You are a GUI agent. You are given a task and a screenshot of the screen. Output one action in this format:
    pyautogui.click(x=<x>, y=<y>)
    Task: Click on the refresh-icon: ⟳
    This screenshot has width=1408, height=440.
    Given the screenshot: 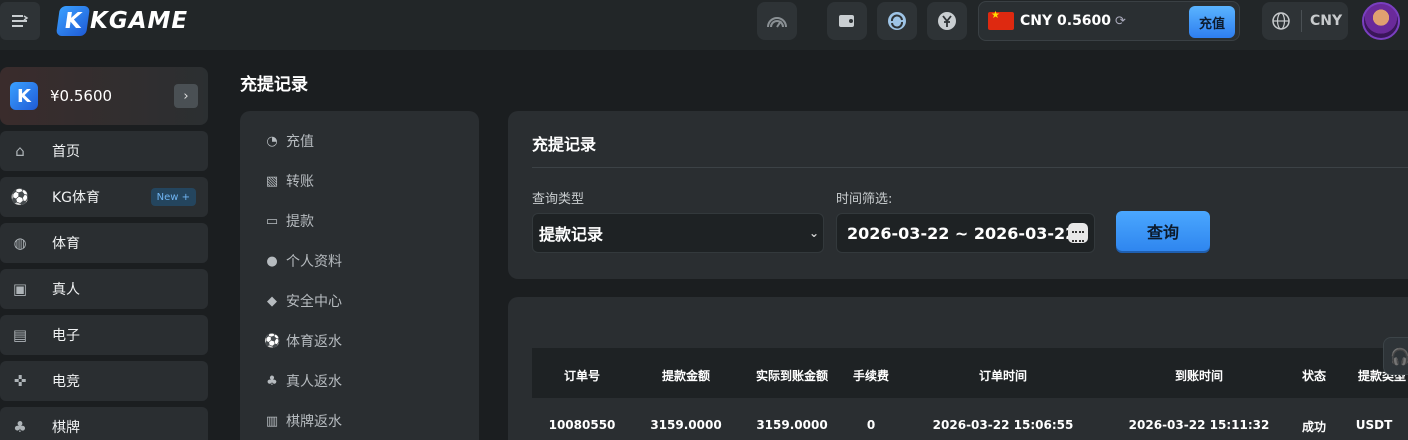 What is the action you would take?
    pyautogui.click(x=1120, y=21)
    